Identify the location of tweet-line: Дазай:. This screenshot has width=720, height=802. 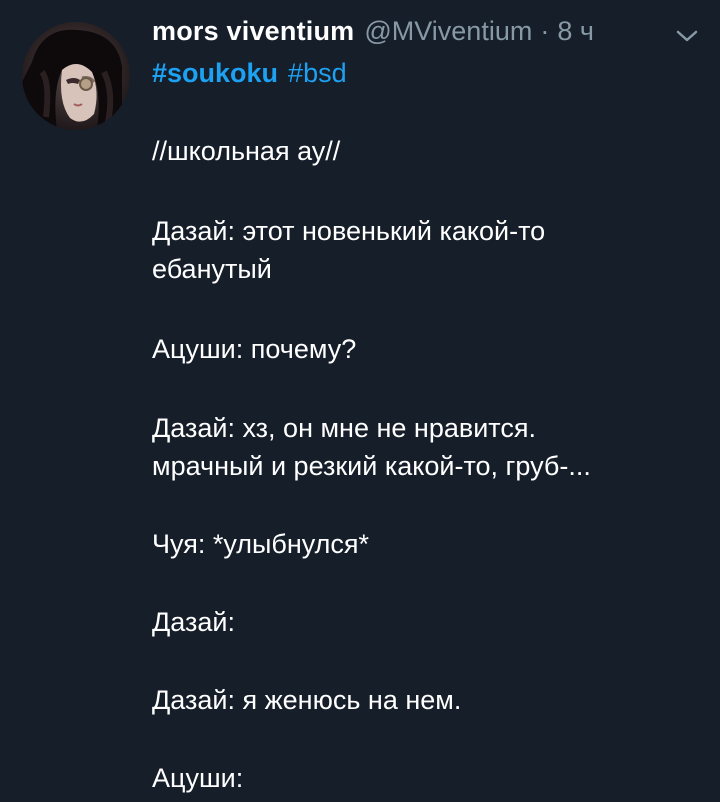
(193, 622).